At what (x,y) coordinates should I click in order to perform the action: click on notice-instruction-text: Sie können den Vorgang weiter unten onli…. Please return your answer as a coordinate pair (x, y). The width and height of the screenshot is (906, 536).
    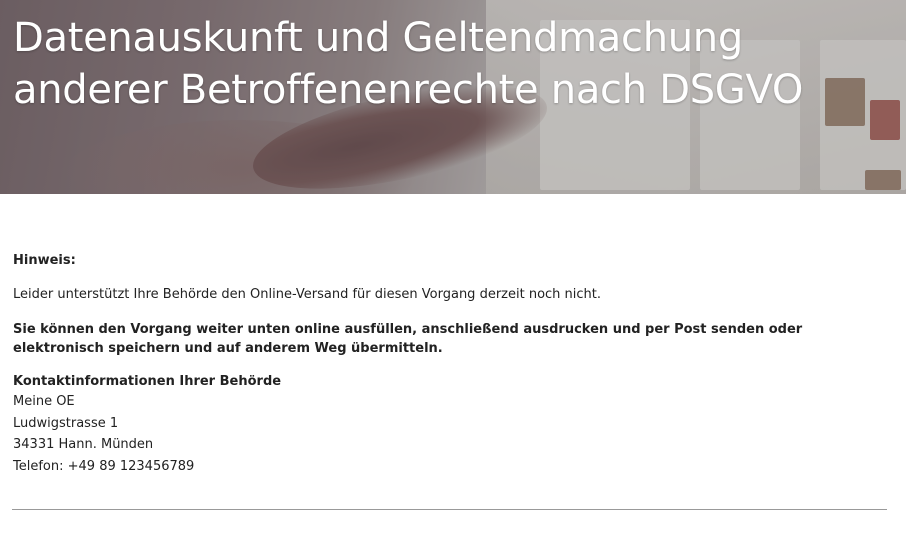
    Looking at the image, I should click on (408, 339).